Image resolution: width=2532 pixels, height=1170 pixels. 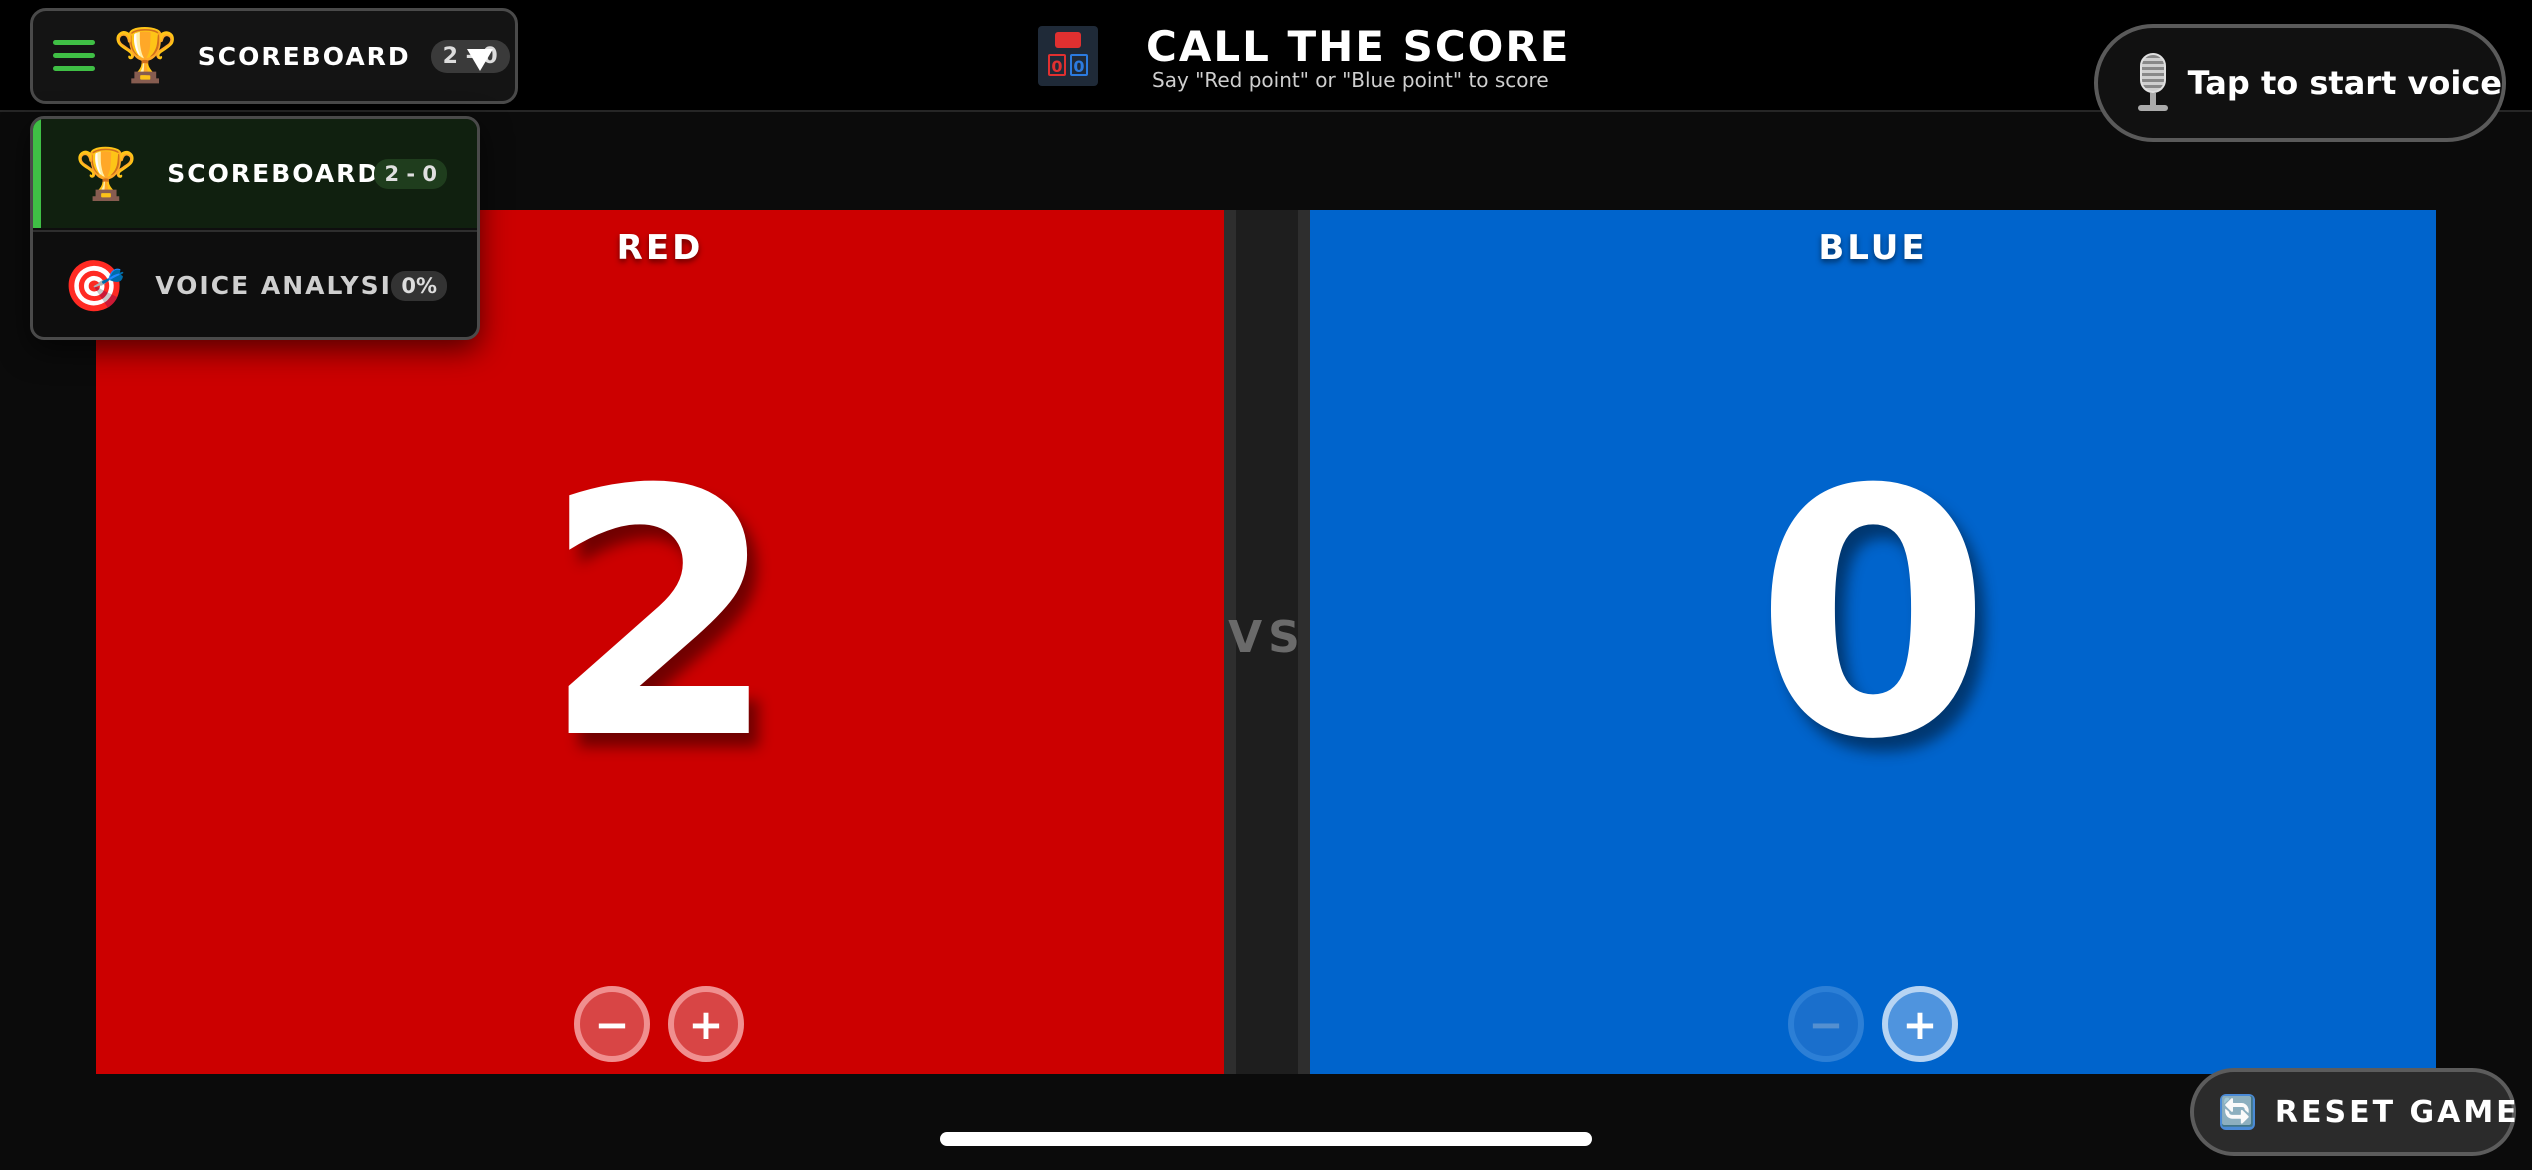 What do you see at coordinates (1068, 40) in the screenshot?
I see `megaphone-icon` at bounding box center [1068, 40].